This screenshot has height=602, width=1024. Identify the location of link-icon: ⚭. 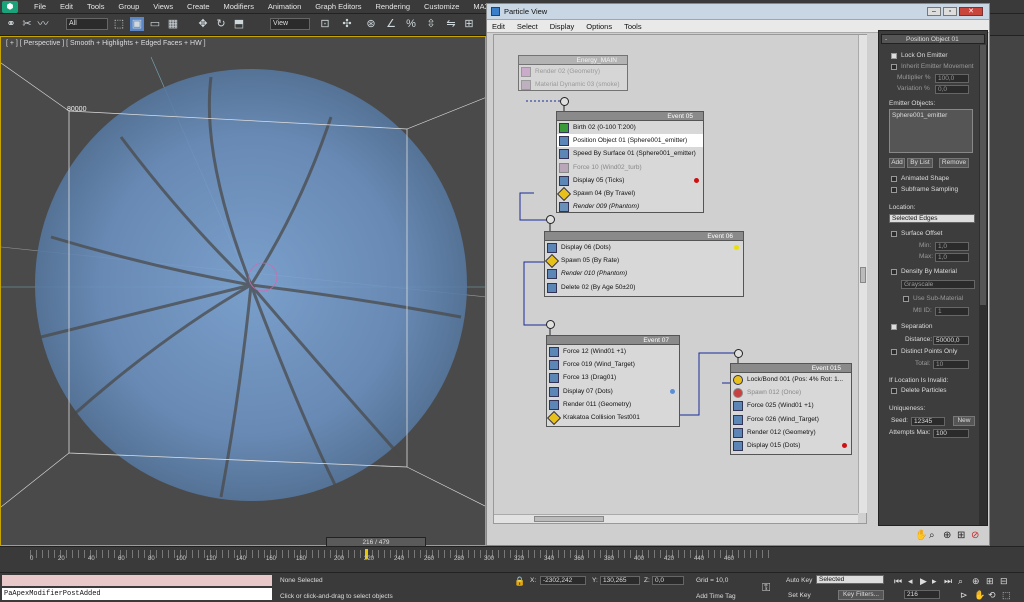
(11, 24).